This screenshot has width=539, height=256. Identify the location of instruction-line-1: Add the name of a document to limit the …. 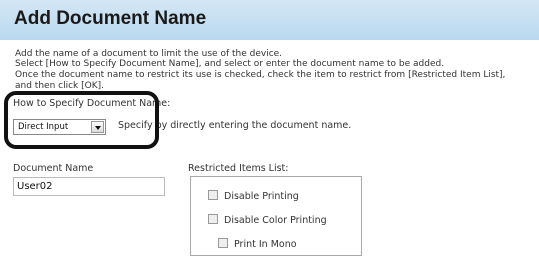
(149, 54).